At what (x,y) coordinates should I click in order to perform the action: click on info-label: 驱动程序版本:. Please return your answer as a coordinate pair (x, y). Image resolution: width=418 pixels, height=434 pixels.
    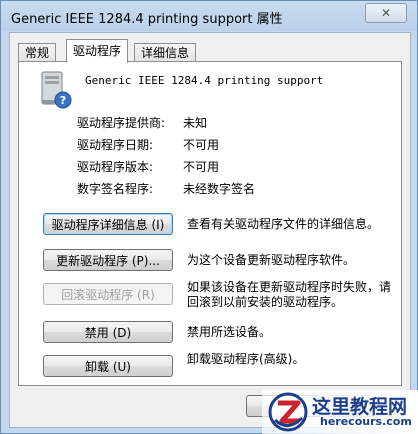
    Looking at the image, I should click on (115, 167).